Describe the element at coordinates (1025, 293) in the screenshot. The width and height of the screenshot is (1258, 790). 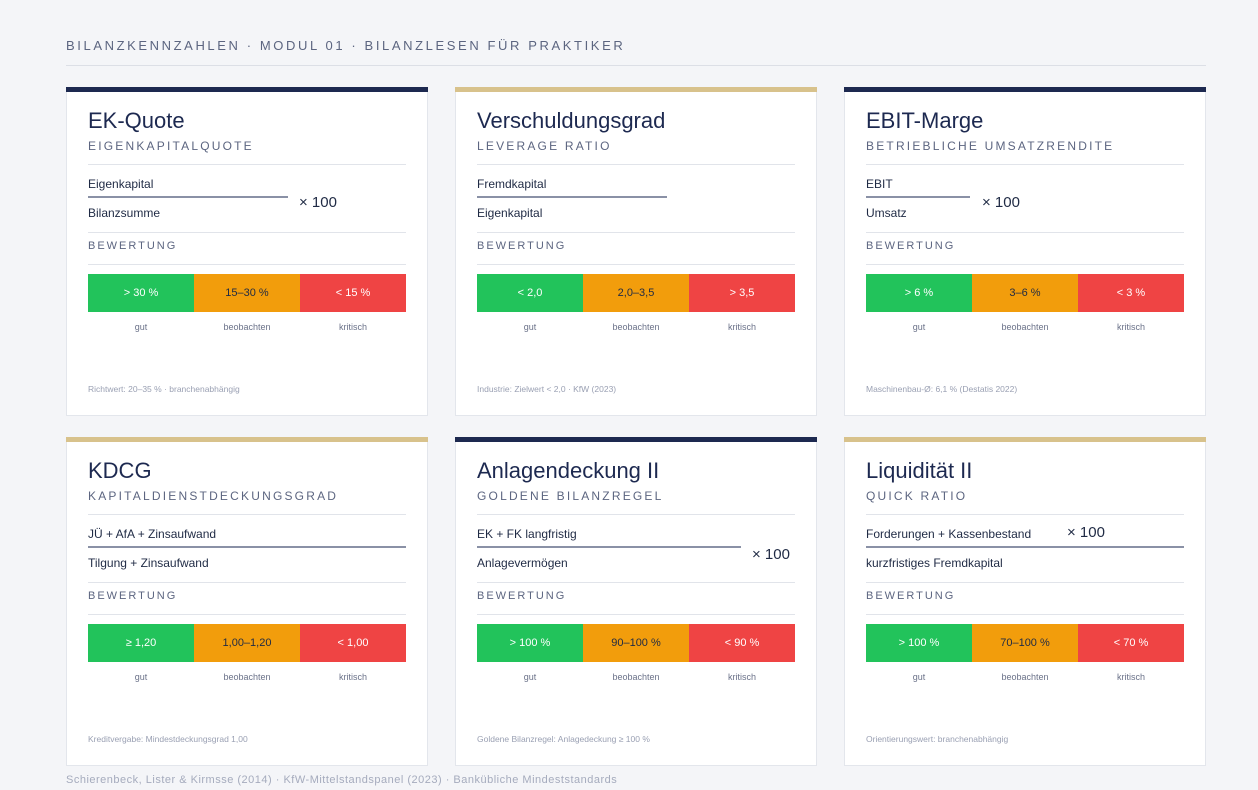
I see `rating-scale: > 6 % 3–6 % < 3 %` at that location.